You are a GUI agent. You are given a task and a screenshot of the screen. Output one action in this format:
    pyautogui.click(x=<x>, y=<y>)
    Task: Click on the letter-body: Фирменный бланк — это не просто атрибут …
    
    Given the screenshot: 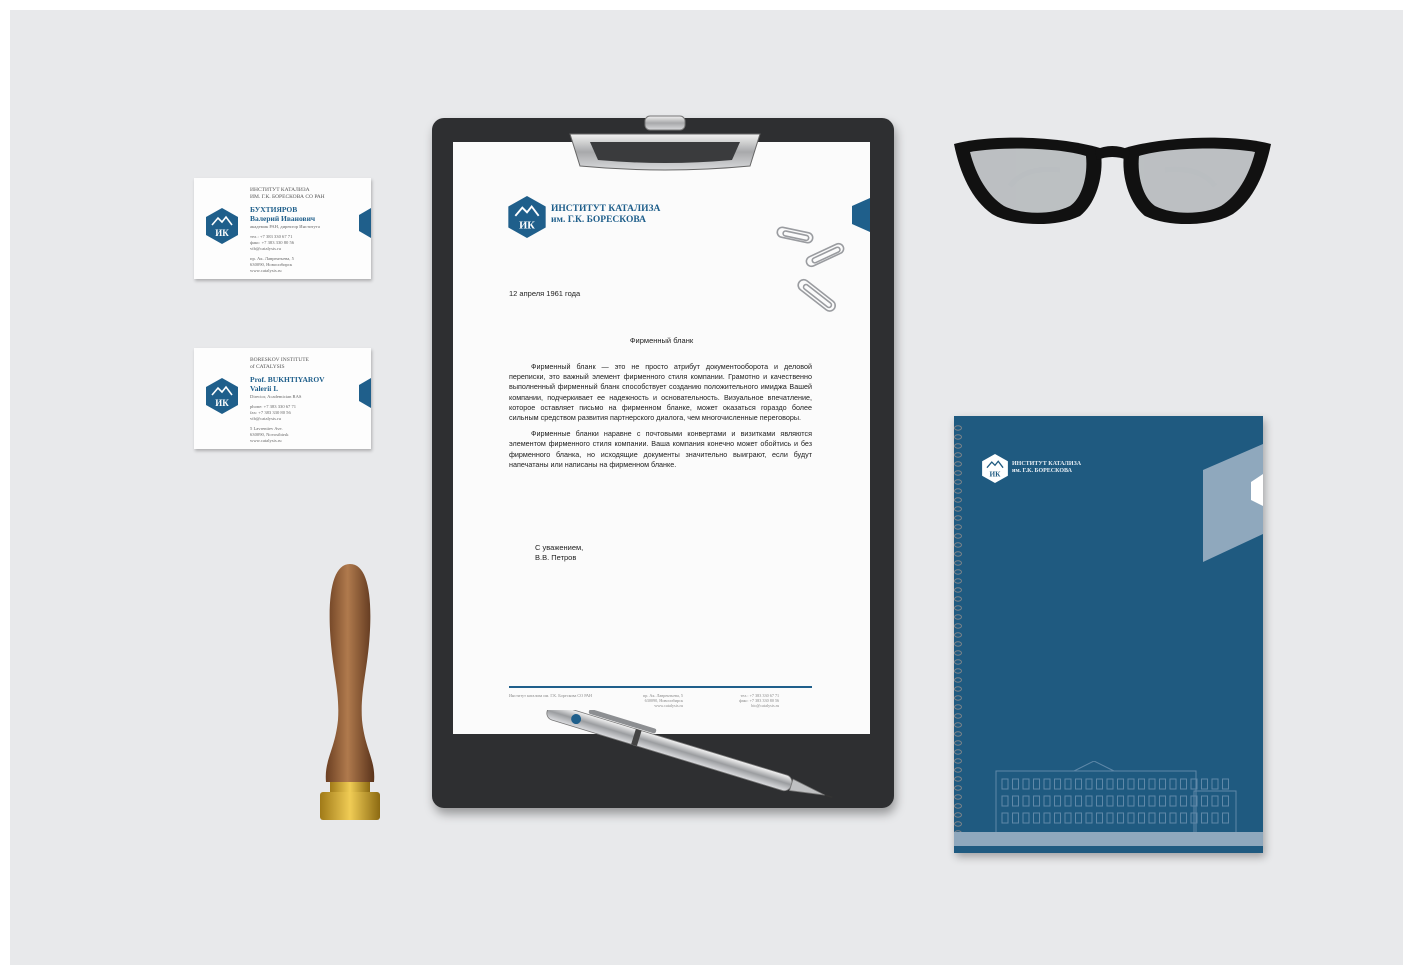 What is the action you would take?
    pyautogui.click(x=660, y=419)
    